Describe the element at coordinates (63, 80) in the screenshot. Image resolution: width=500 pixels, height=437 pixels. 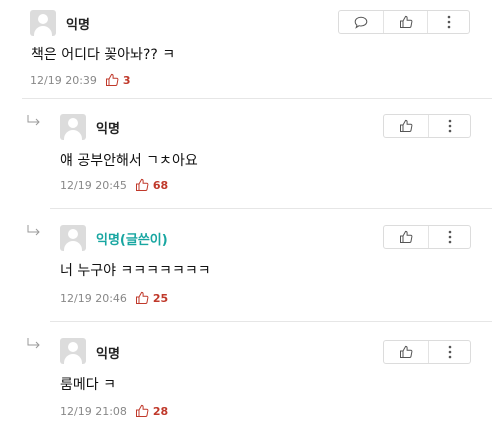
I see `comment-time: 12/19 20:39` at that location.